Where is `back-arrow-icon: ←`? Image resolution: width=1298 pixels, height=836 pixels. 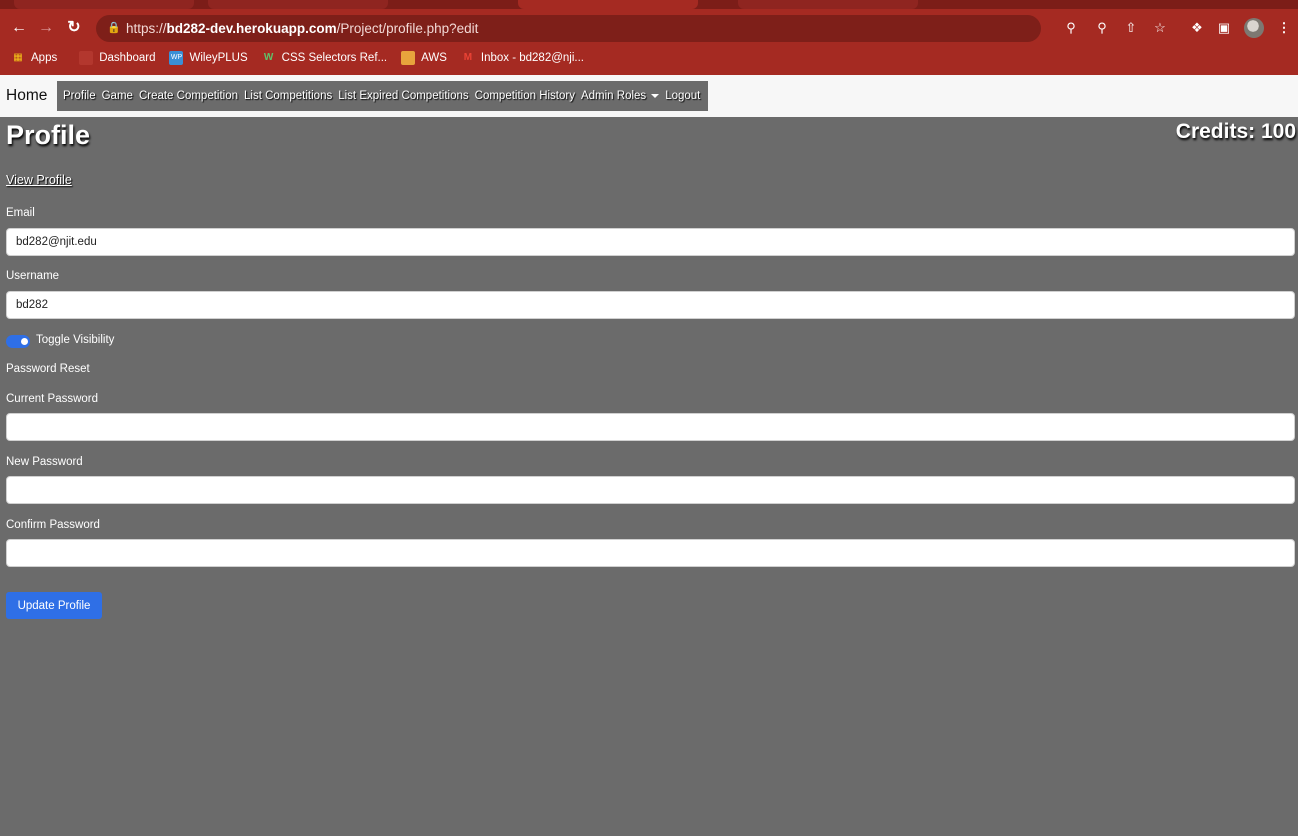 back-arrow-icon: ← is located at coordinates (19, 28).